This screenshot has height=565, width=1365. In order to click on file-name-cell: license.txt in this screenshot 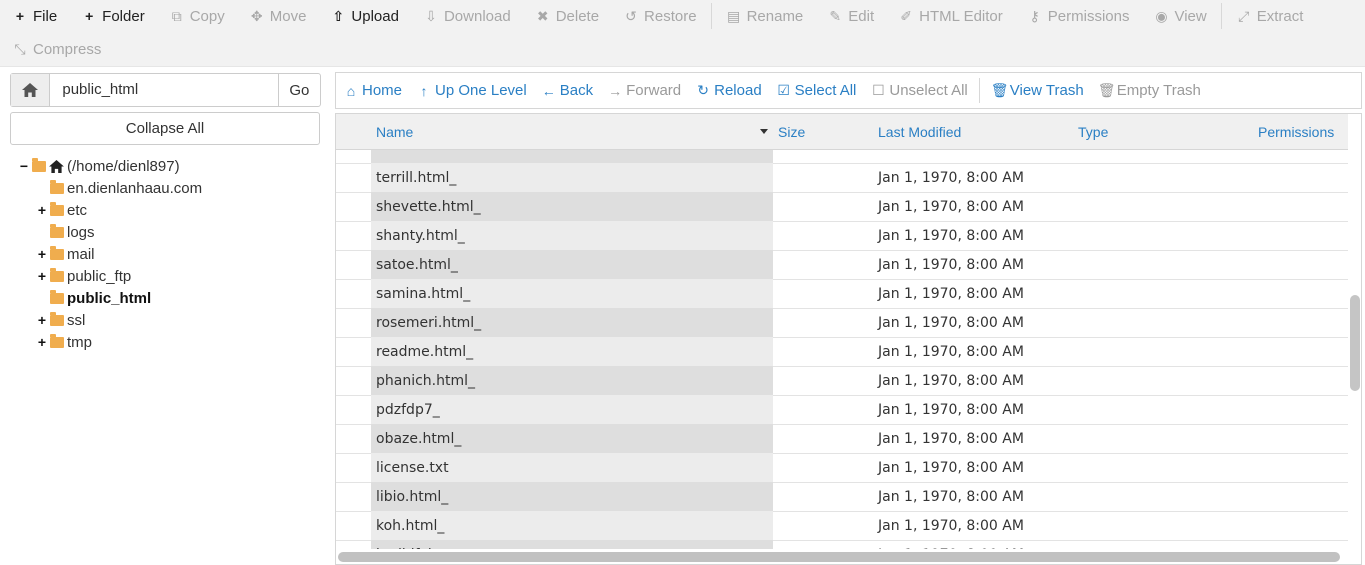, I will do `click(572, 467)`.